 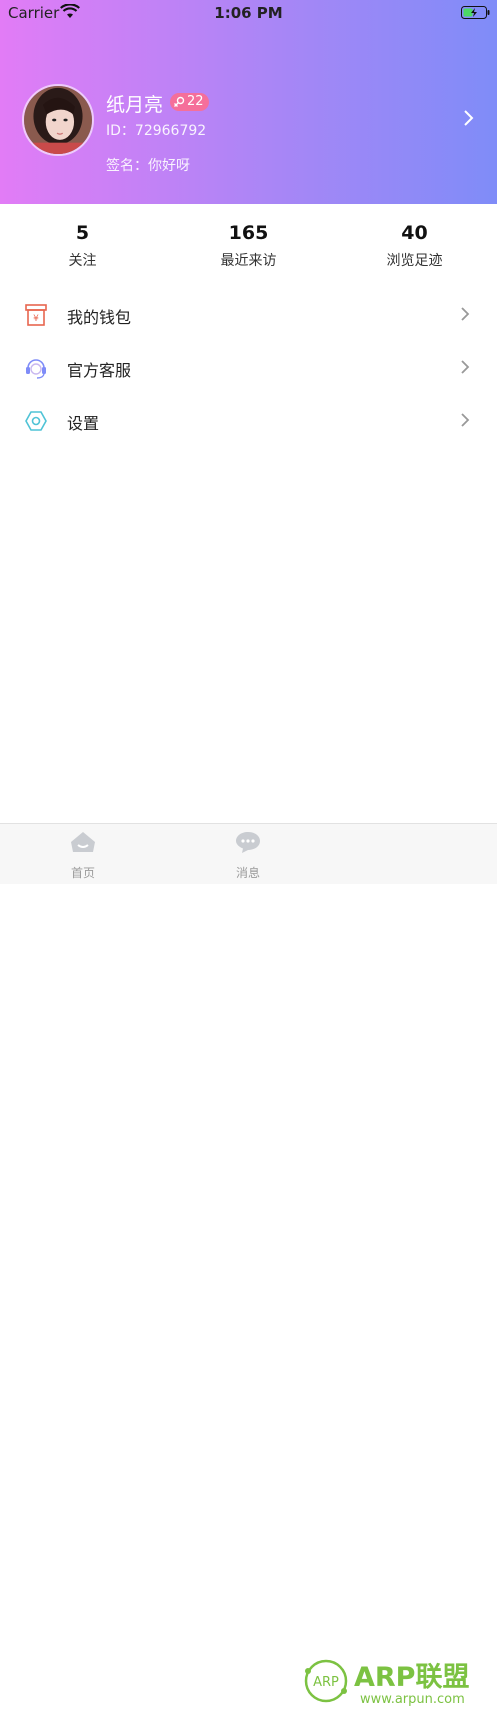 I want to click on menu-item-customer-service: 官方客服, so click(x=248, y=367).